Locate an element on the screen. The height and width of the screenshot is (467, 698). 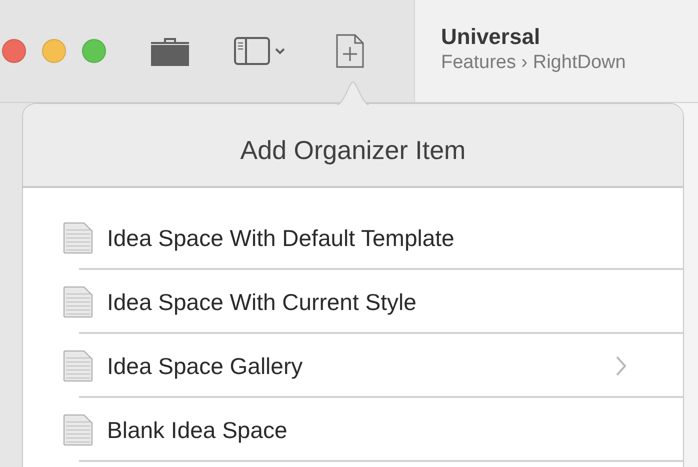
menu-item: Idea Space With Current Style is located at coordinates (353, 302).